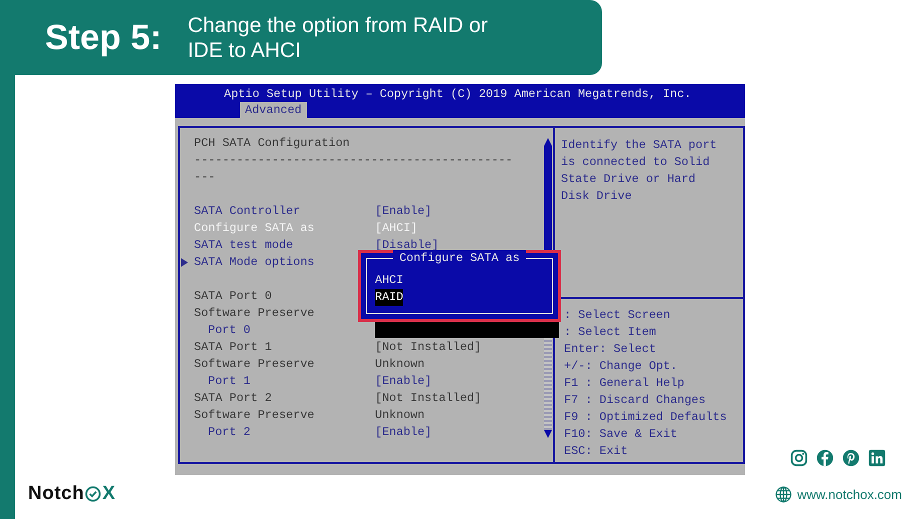  I want to click on popup-option: RAID, so click(389, 297).